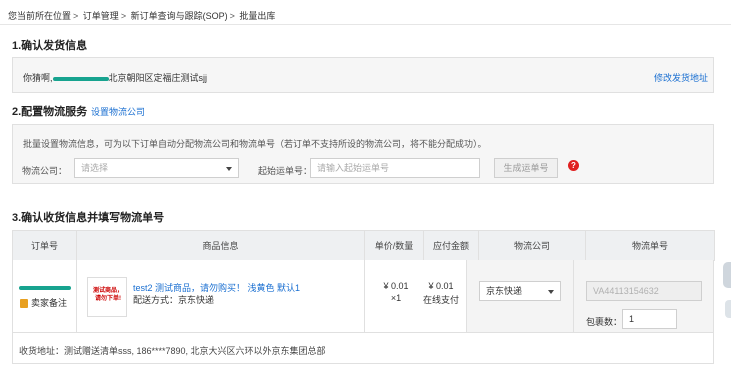  Describe the element at coordinates (95, 168) in the screenshot. I see `logistics-company-placeholder: 请选择` at that location.